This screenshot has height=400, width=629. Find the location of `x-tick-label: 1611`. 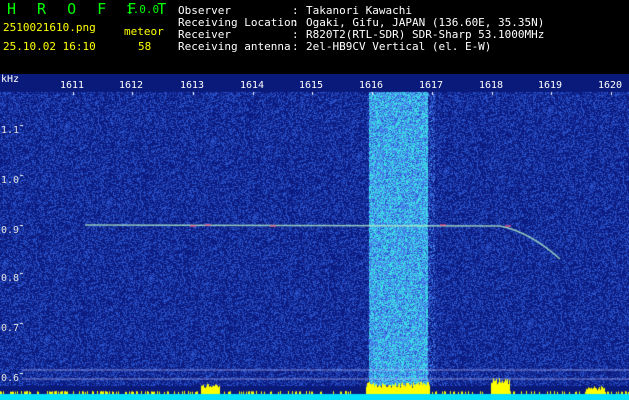

x-tick-label: 1611 is located at coordinates (72, 85).